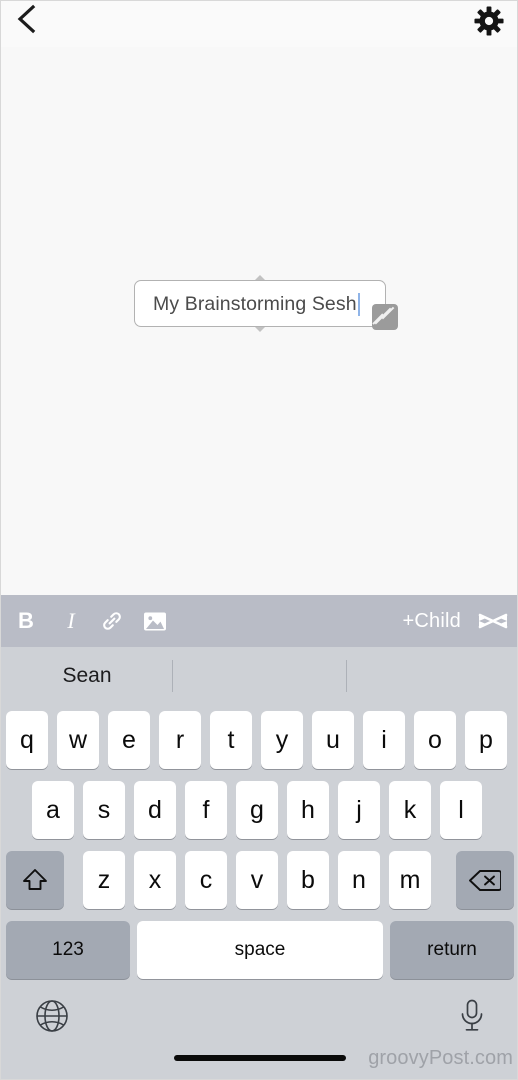 This screenshot has width=518, height=1080. I want to click on settings-button, so click(489, 21).